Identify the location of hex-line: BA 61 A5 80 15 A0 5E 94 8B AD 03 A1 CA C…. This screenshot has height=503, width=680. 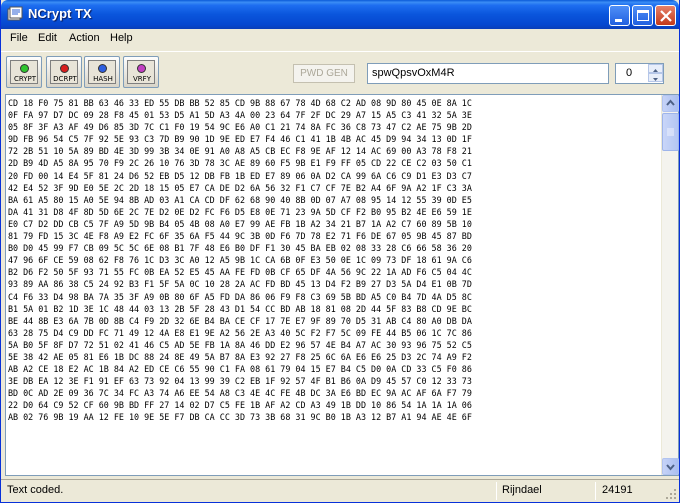
(240, 199).